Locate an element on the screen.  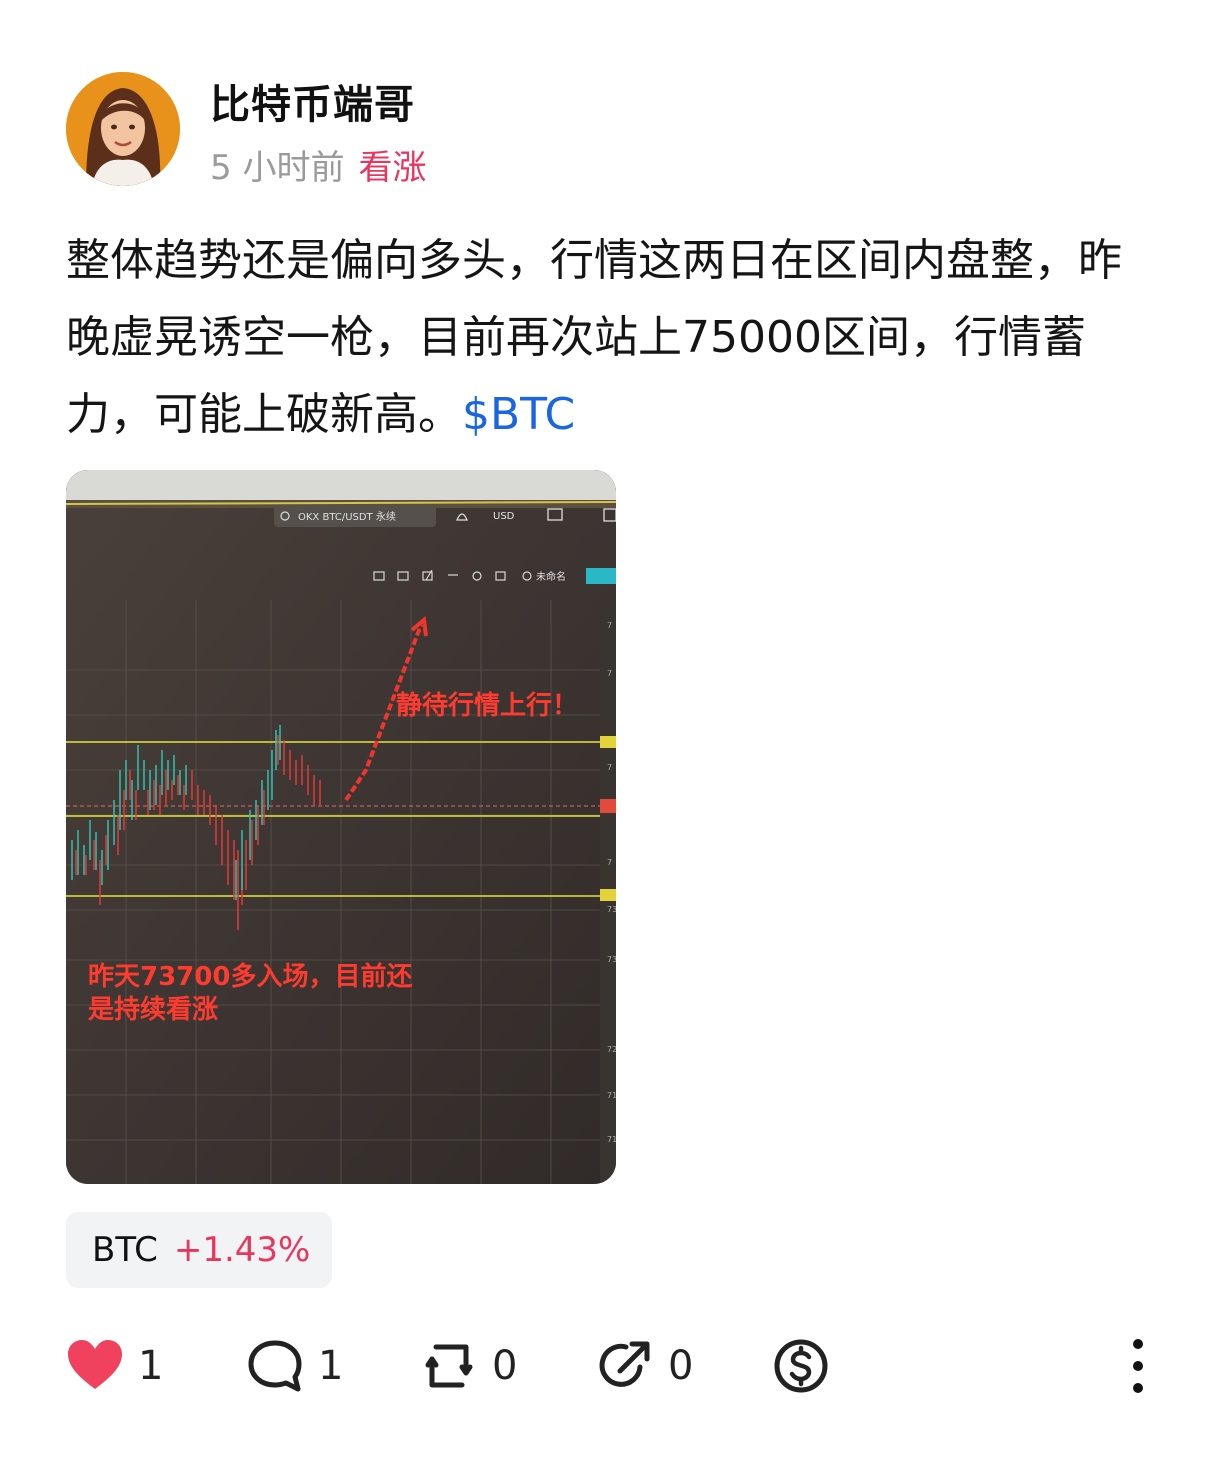
repost-count: 0 is located at coordinates (505, 1366).